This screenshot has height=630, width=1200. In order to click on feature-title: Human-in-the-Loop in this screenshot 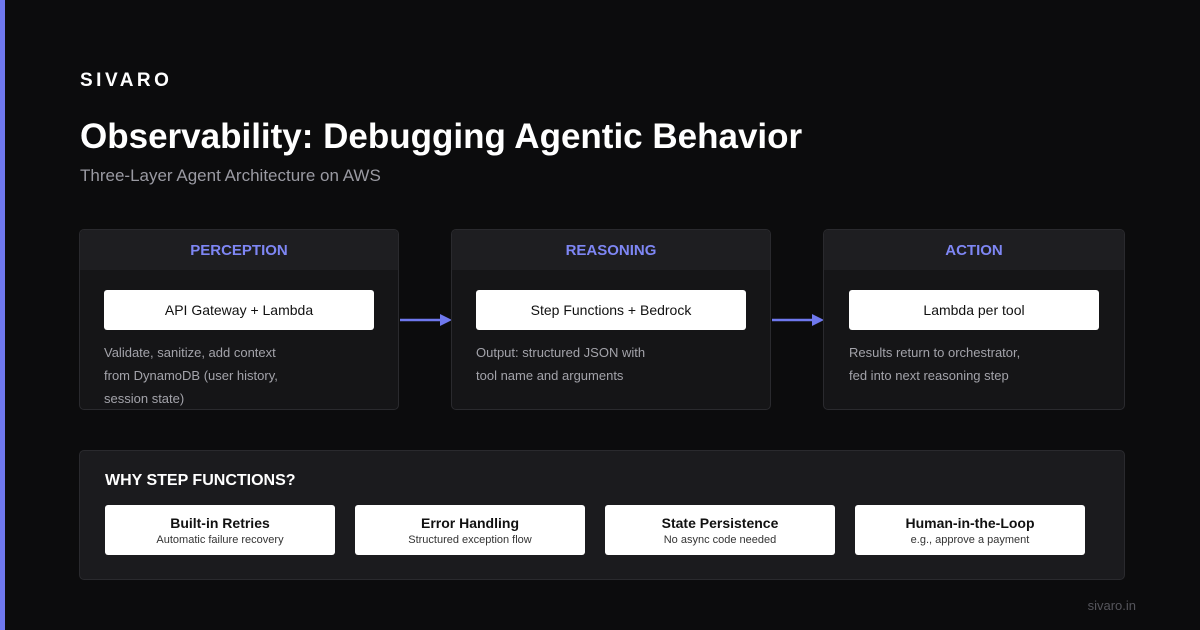, I will do `click(970, 523)`.